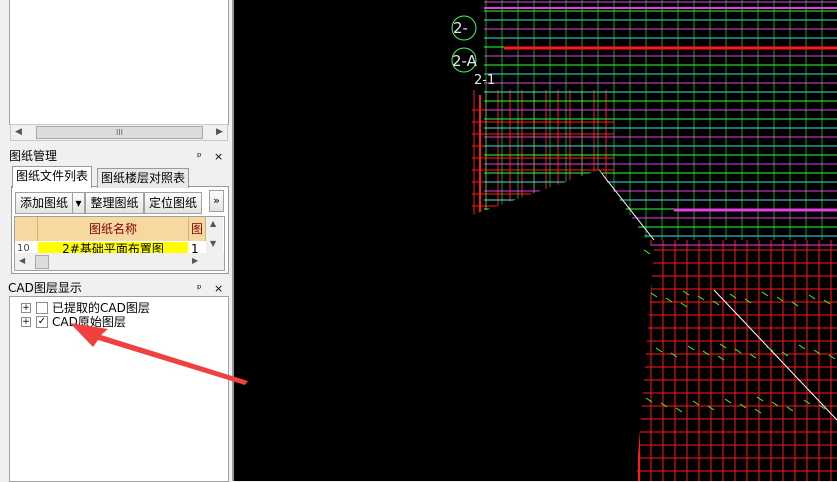 This screenshot has width=837, height=482. I want to click on axis-label: 2-, so click(460, 28).